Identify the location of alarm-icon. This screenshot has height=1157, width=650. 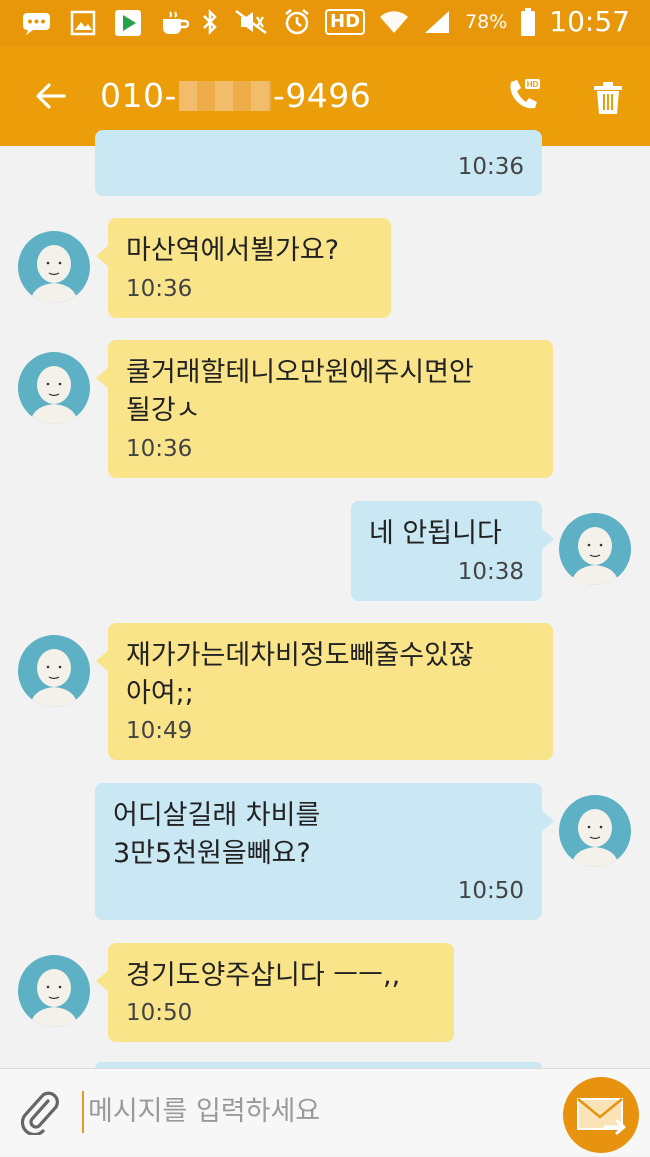
(297, 21).